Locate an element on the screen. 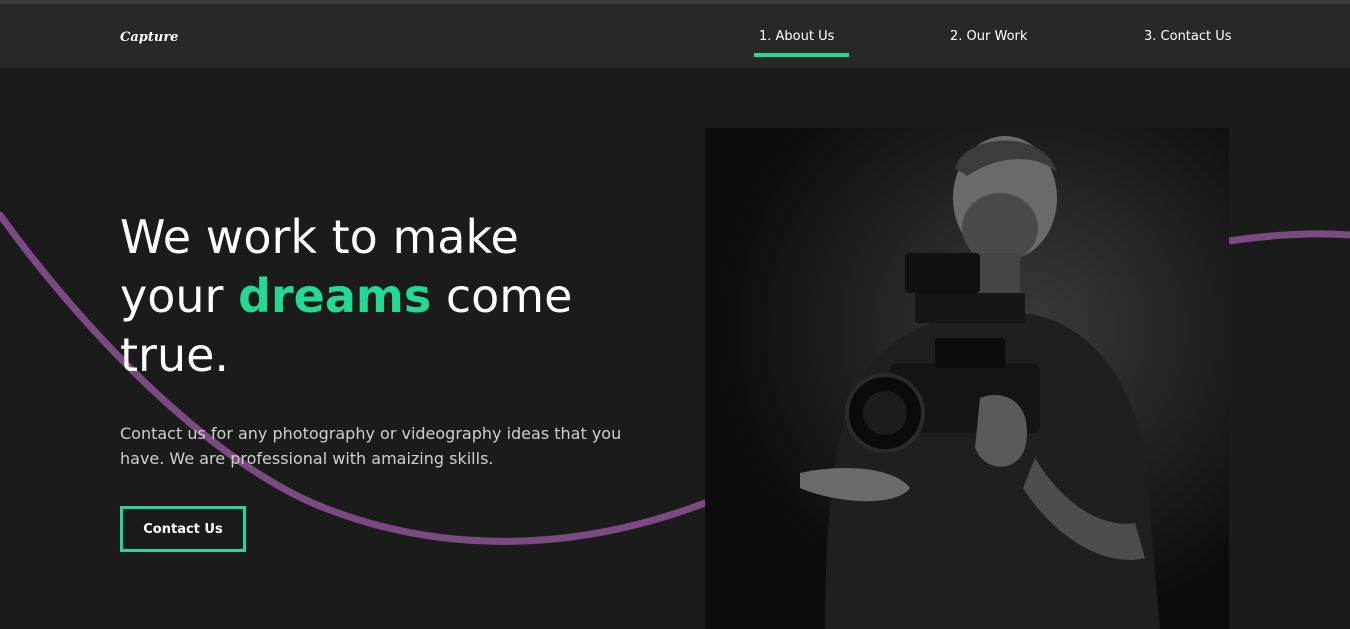  hero-title-pre: your is located at coordinates (172, 296).